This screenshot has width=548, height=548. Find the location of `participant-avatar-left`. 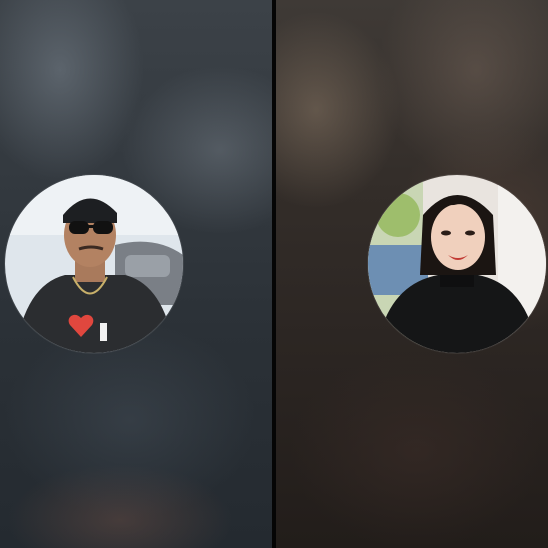

participant-avatar-left is located at coordinates (94, 264).